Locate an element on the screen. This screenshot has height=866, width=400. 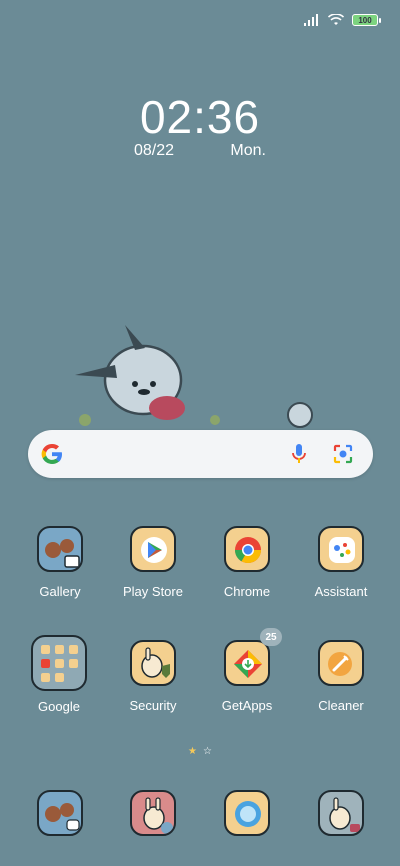
status-bar: 100 is located at coordinates (342, 20).